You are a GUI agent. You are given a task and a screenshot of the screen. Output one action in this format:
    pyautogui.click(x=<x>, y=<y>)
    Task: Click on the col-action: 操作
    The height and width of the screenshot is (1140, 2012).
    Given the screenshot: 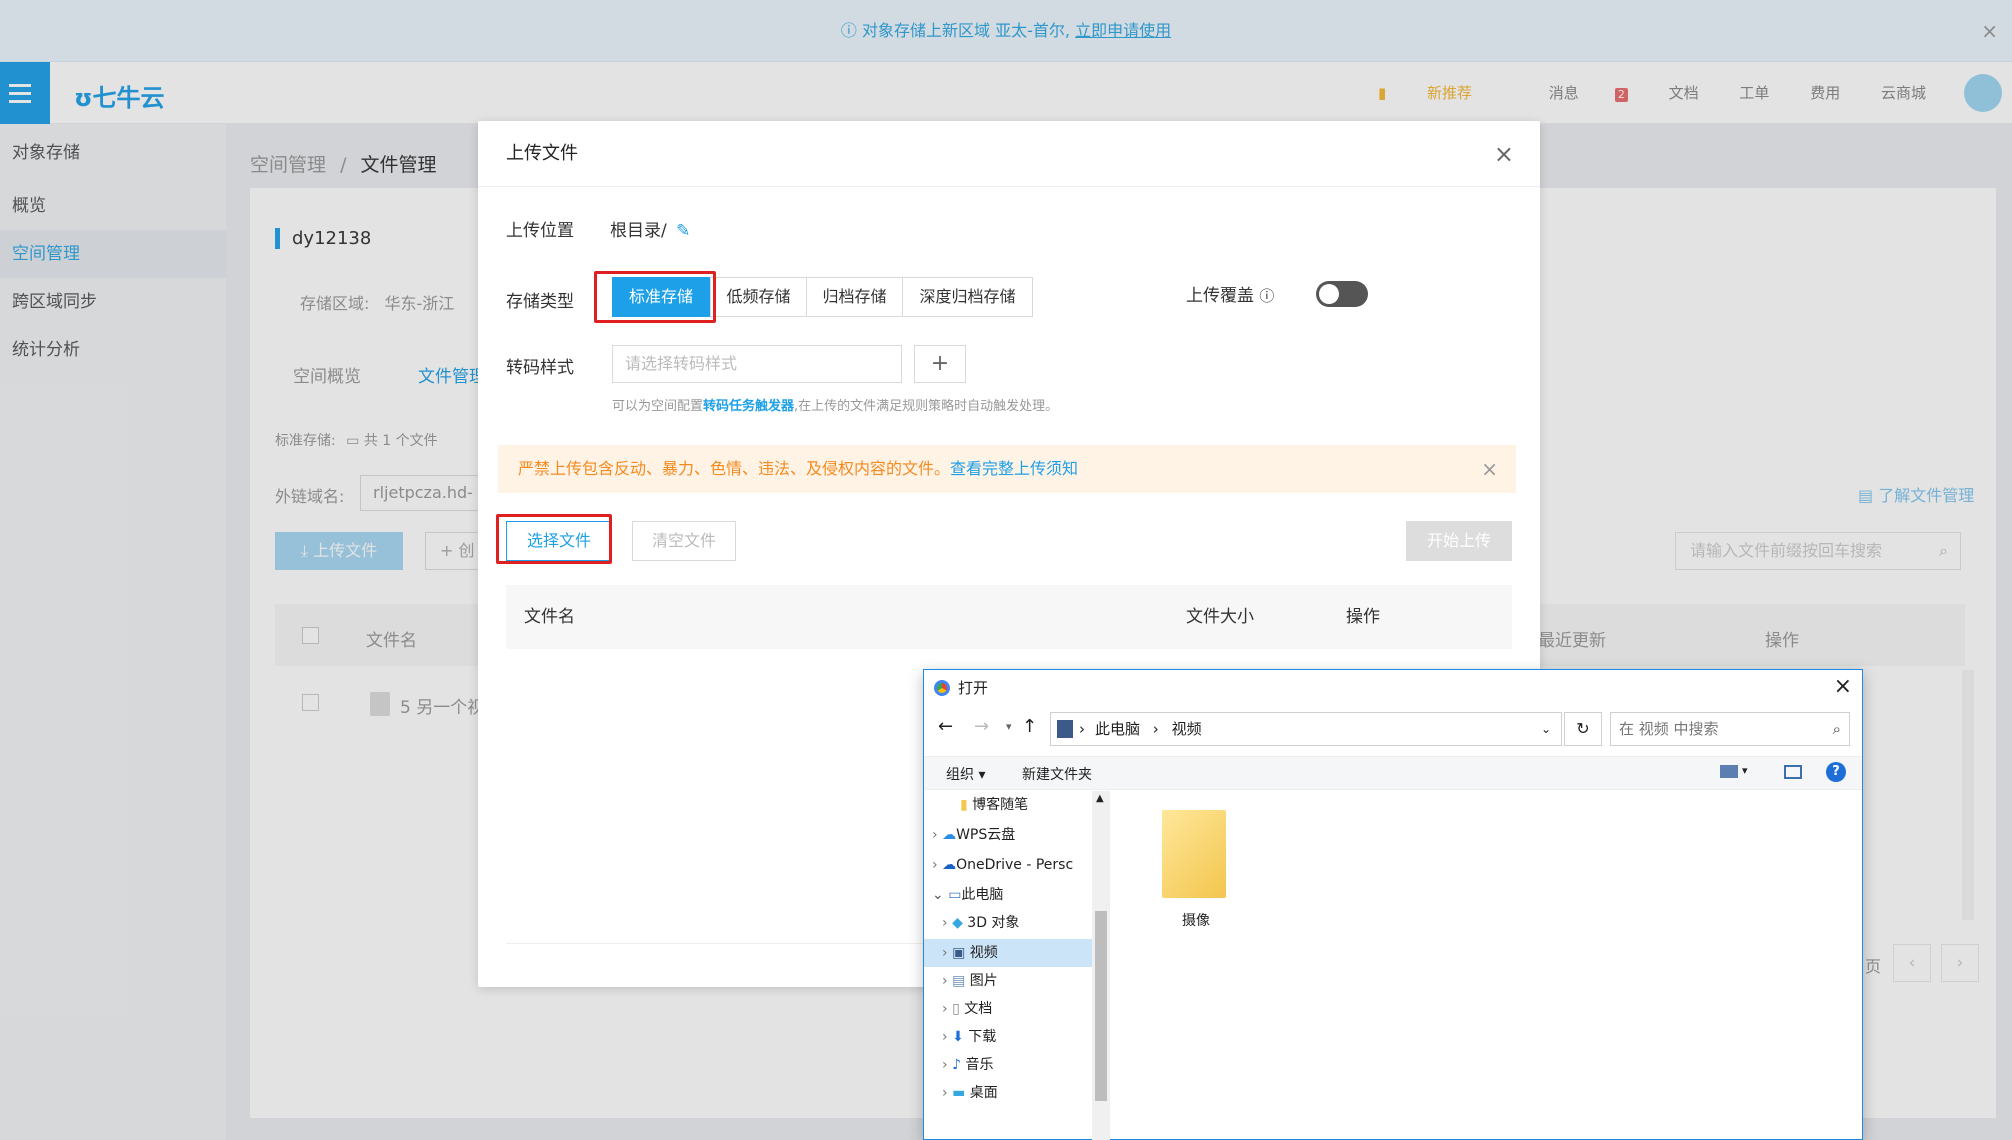 What is the action you would take?
    pyautogui.click(x=1363, y=617)
    